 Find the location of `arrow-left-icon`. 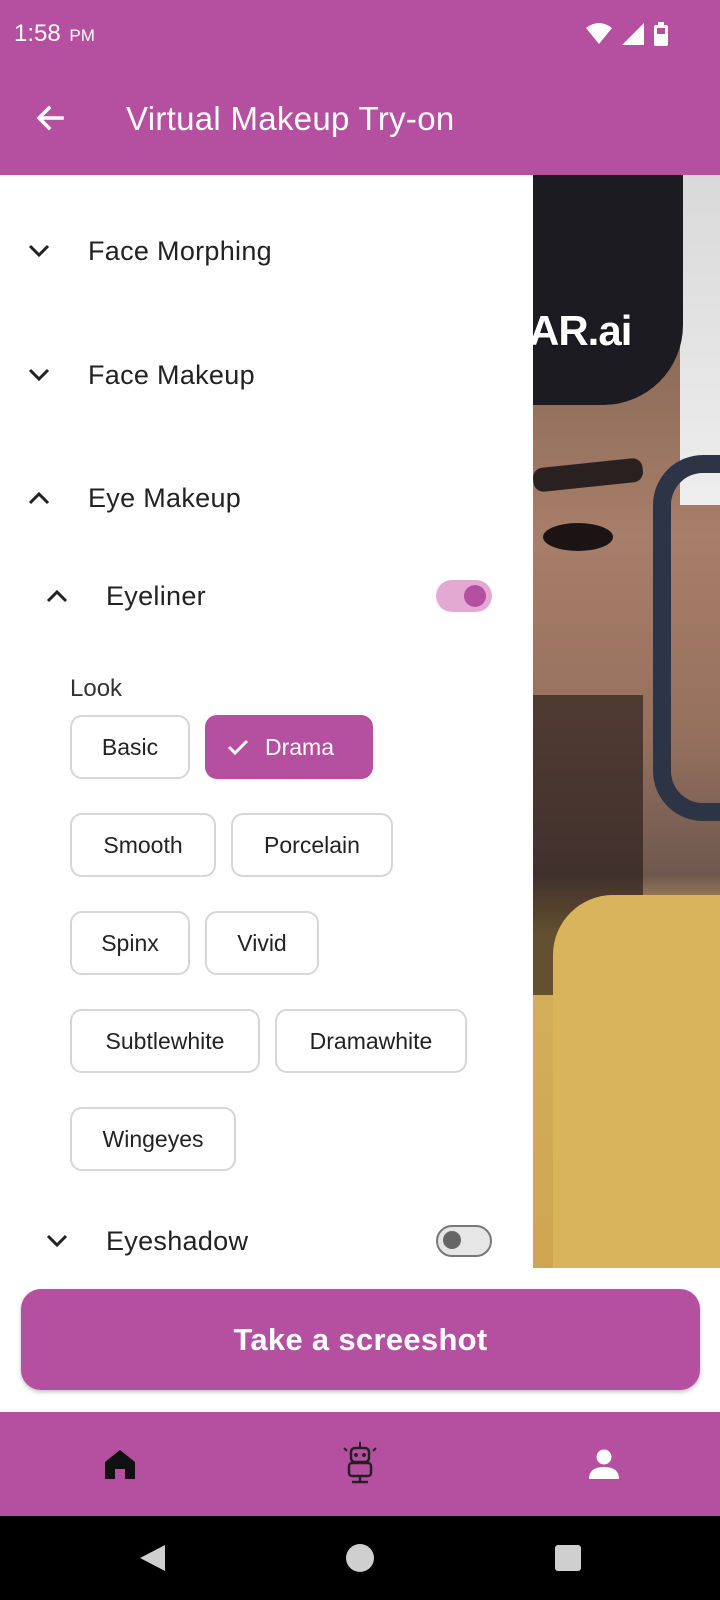

arrow-left-icon is located at coordinates (50, 118).